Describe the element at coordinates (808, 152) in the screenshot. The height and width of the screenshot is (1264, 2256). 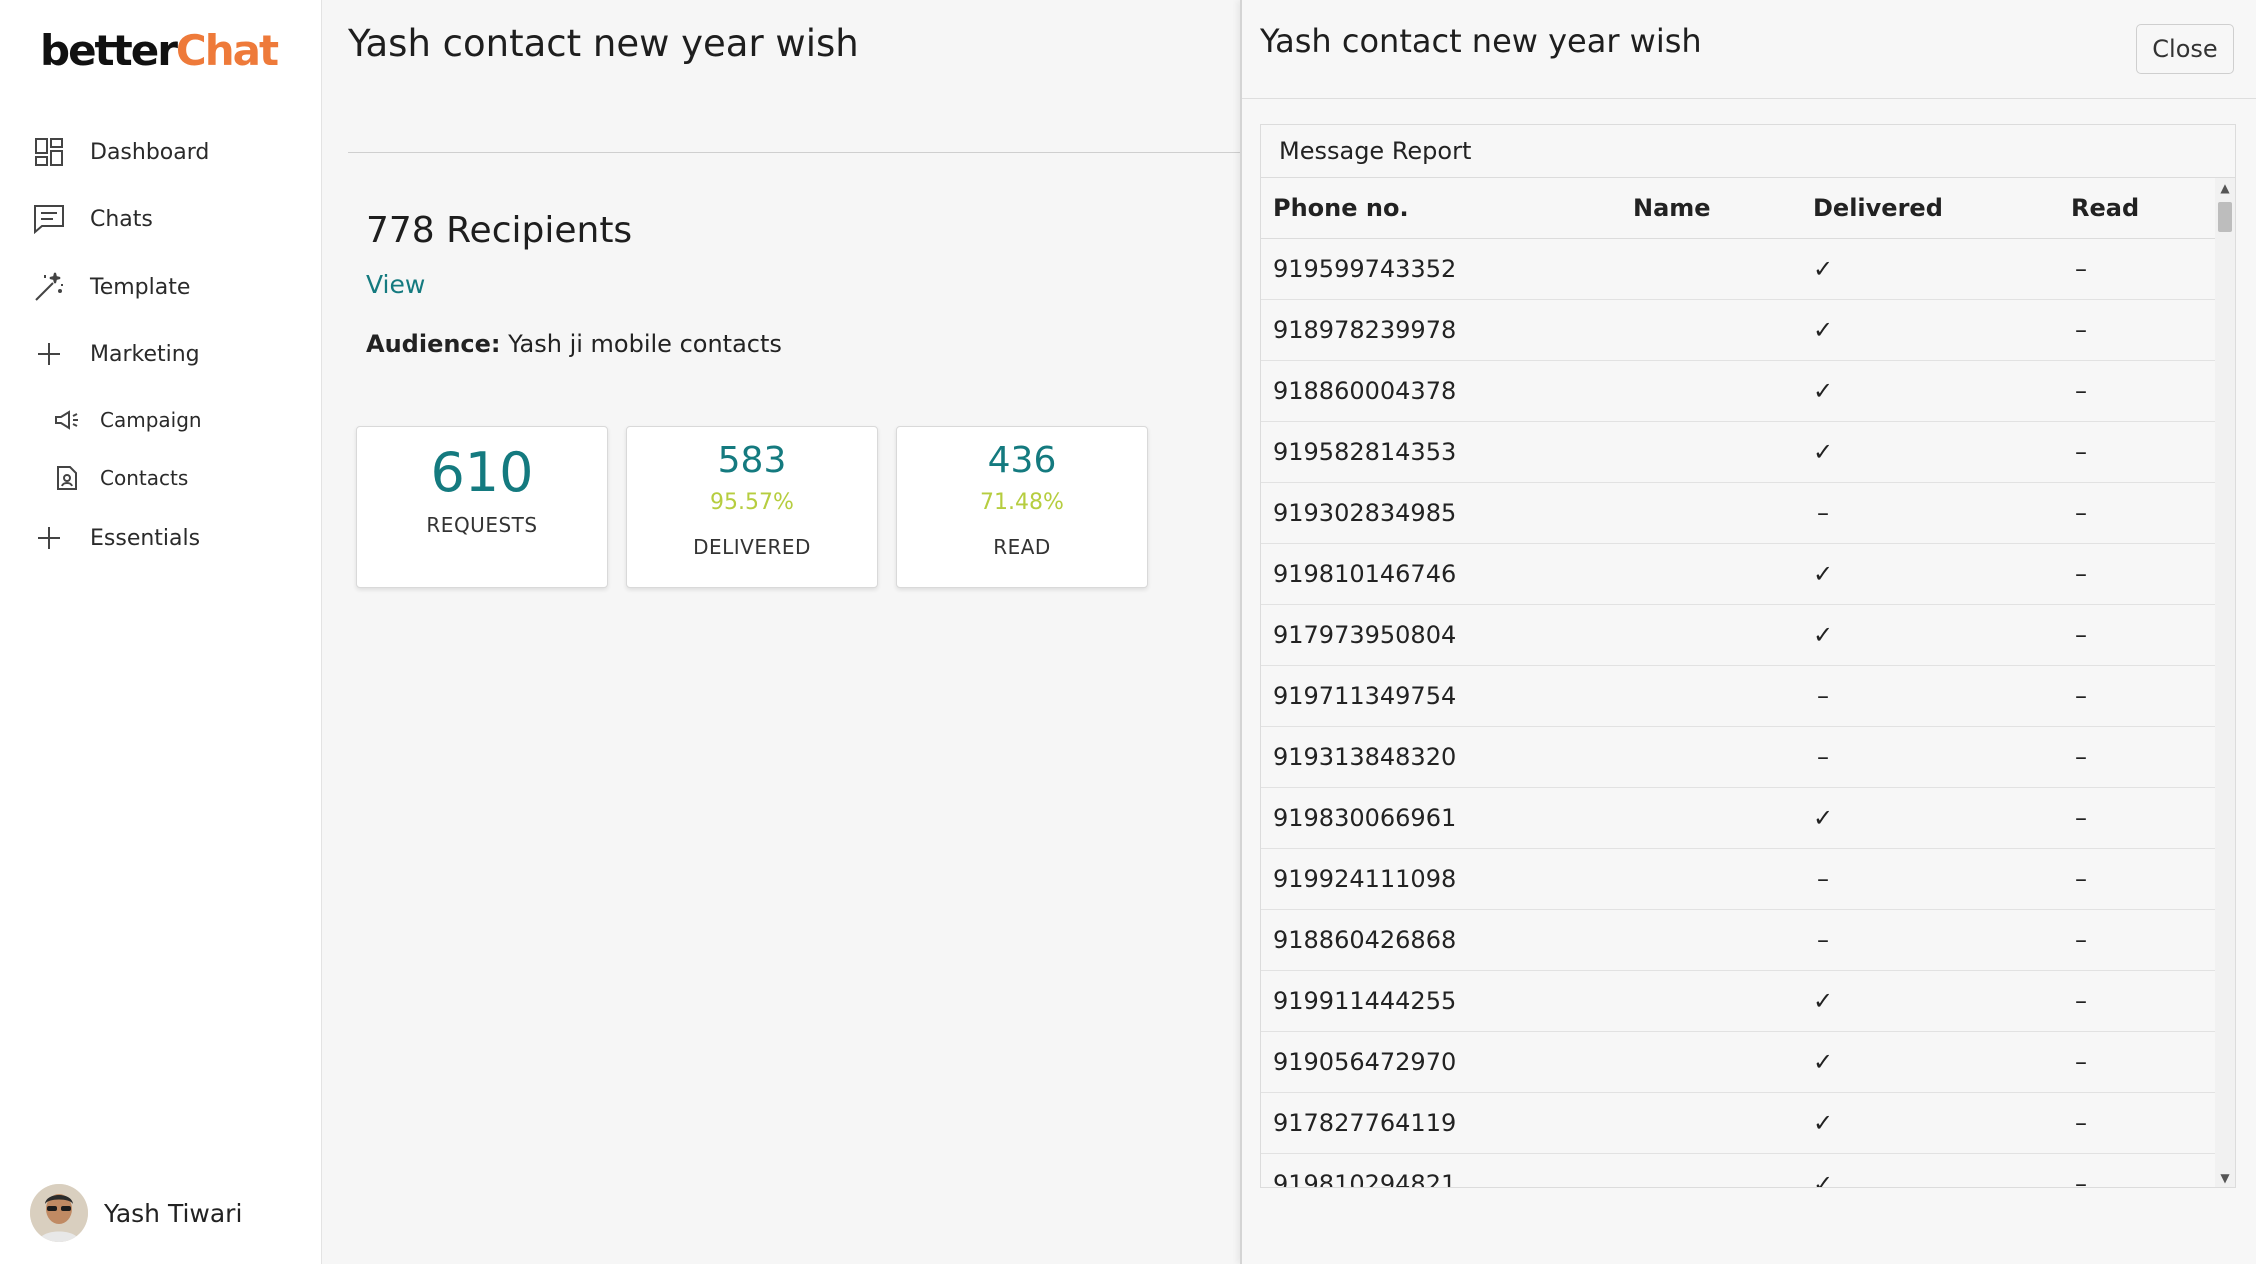
I see `title-divider` at that location.